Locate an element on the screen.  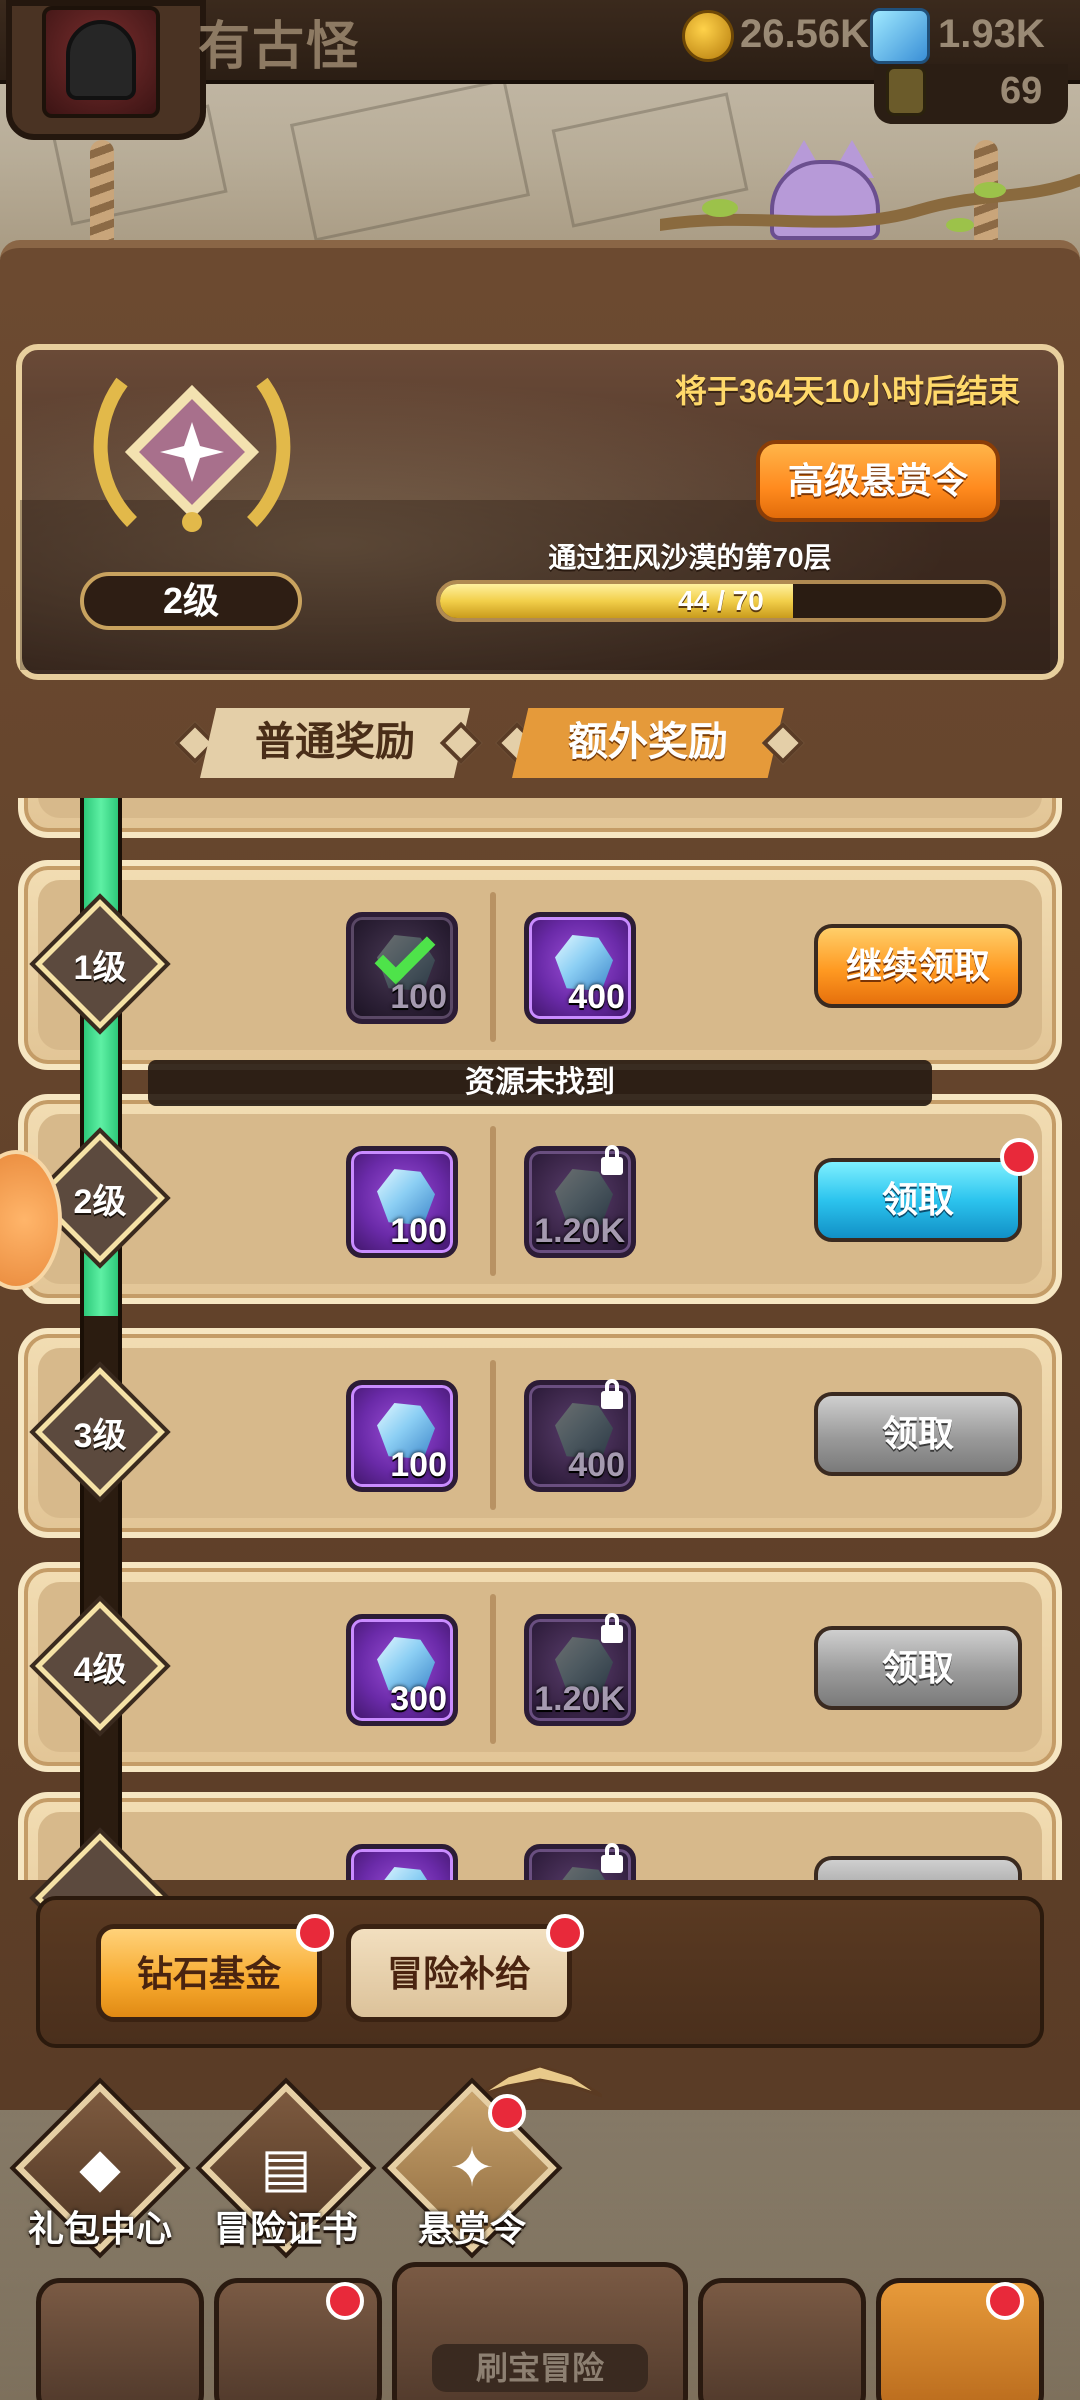
toast-message: 资源未找到 is located at coordinates (540, 1083).